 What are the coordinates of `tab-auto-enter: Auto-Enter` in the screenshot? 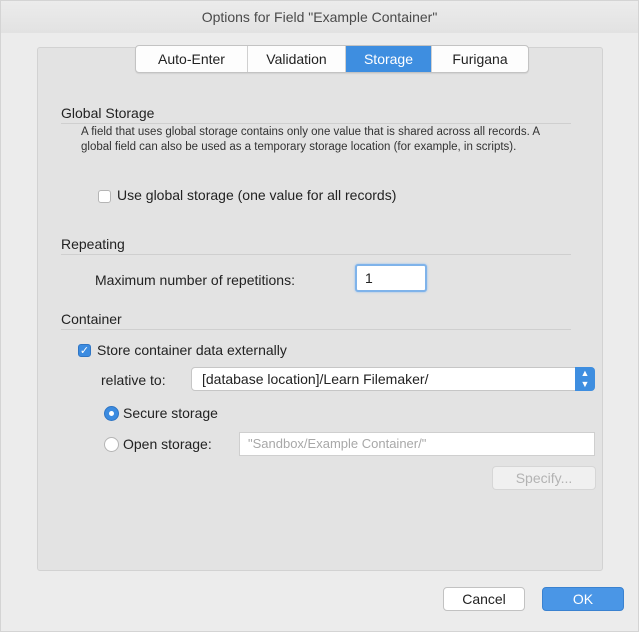 It's located at (192, 59).